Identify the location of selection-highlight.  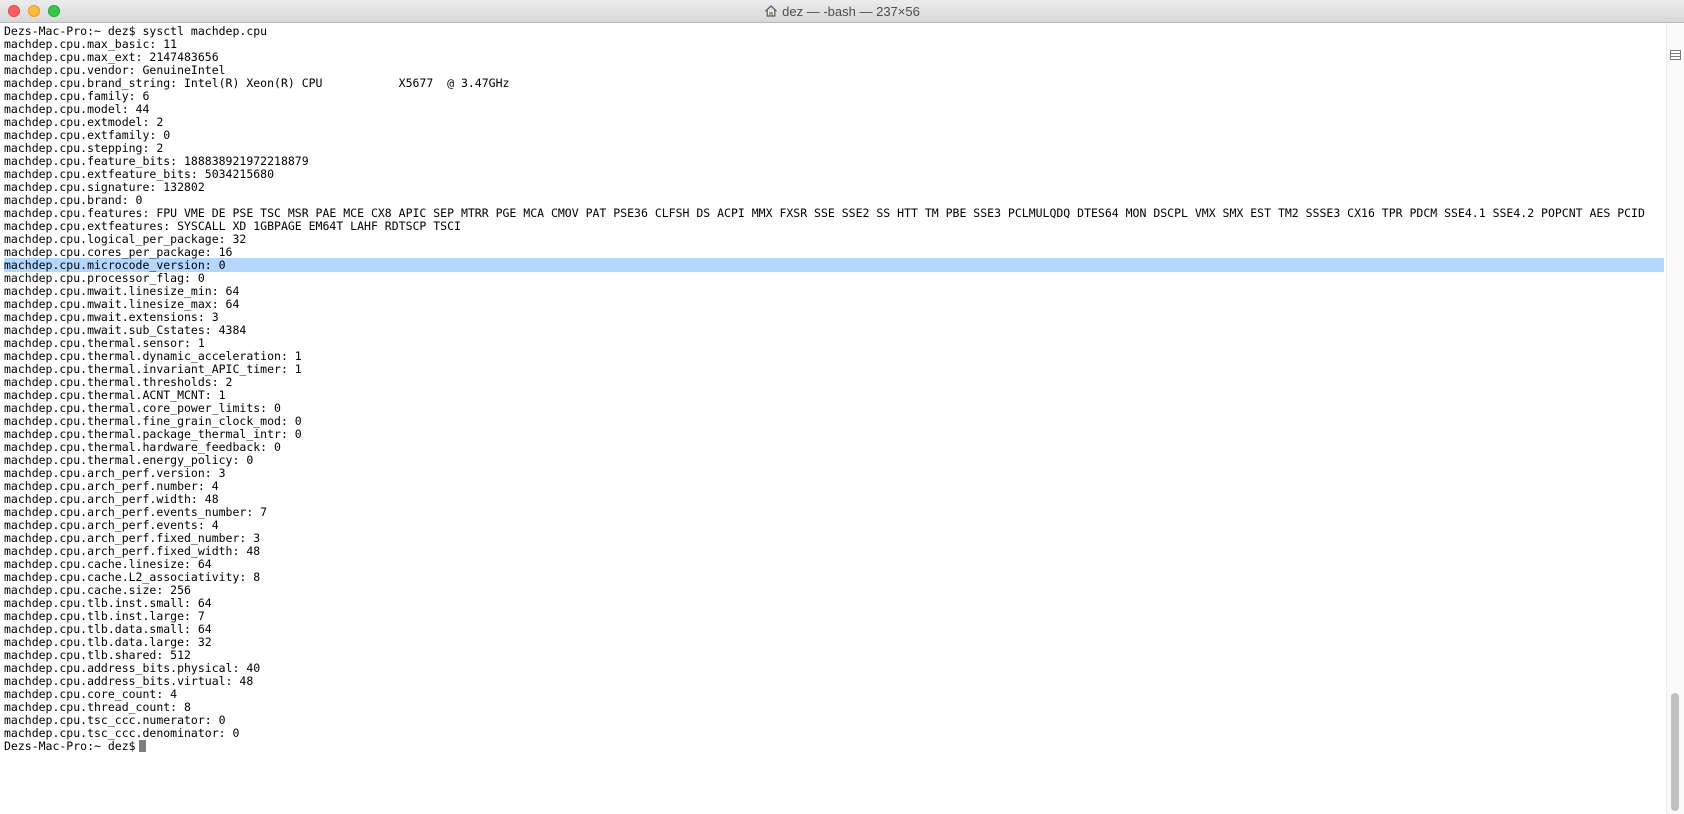
(834, 265).